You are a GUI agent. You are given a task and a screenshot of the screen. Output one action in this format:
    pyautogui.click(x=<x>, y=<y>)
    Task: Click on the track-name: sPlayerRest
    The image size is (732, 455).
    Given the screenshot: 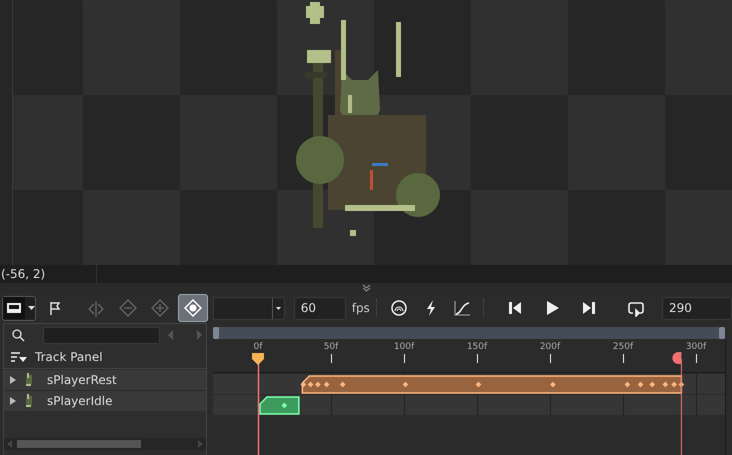 What is the action you would take?
    pyautogui.click(x=82, y=380)
    